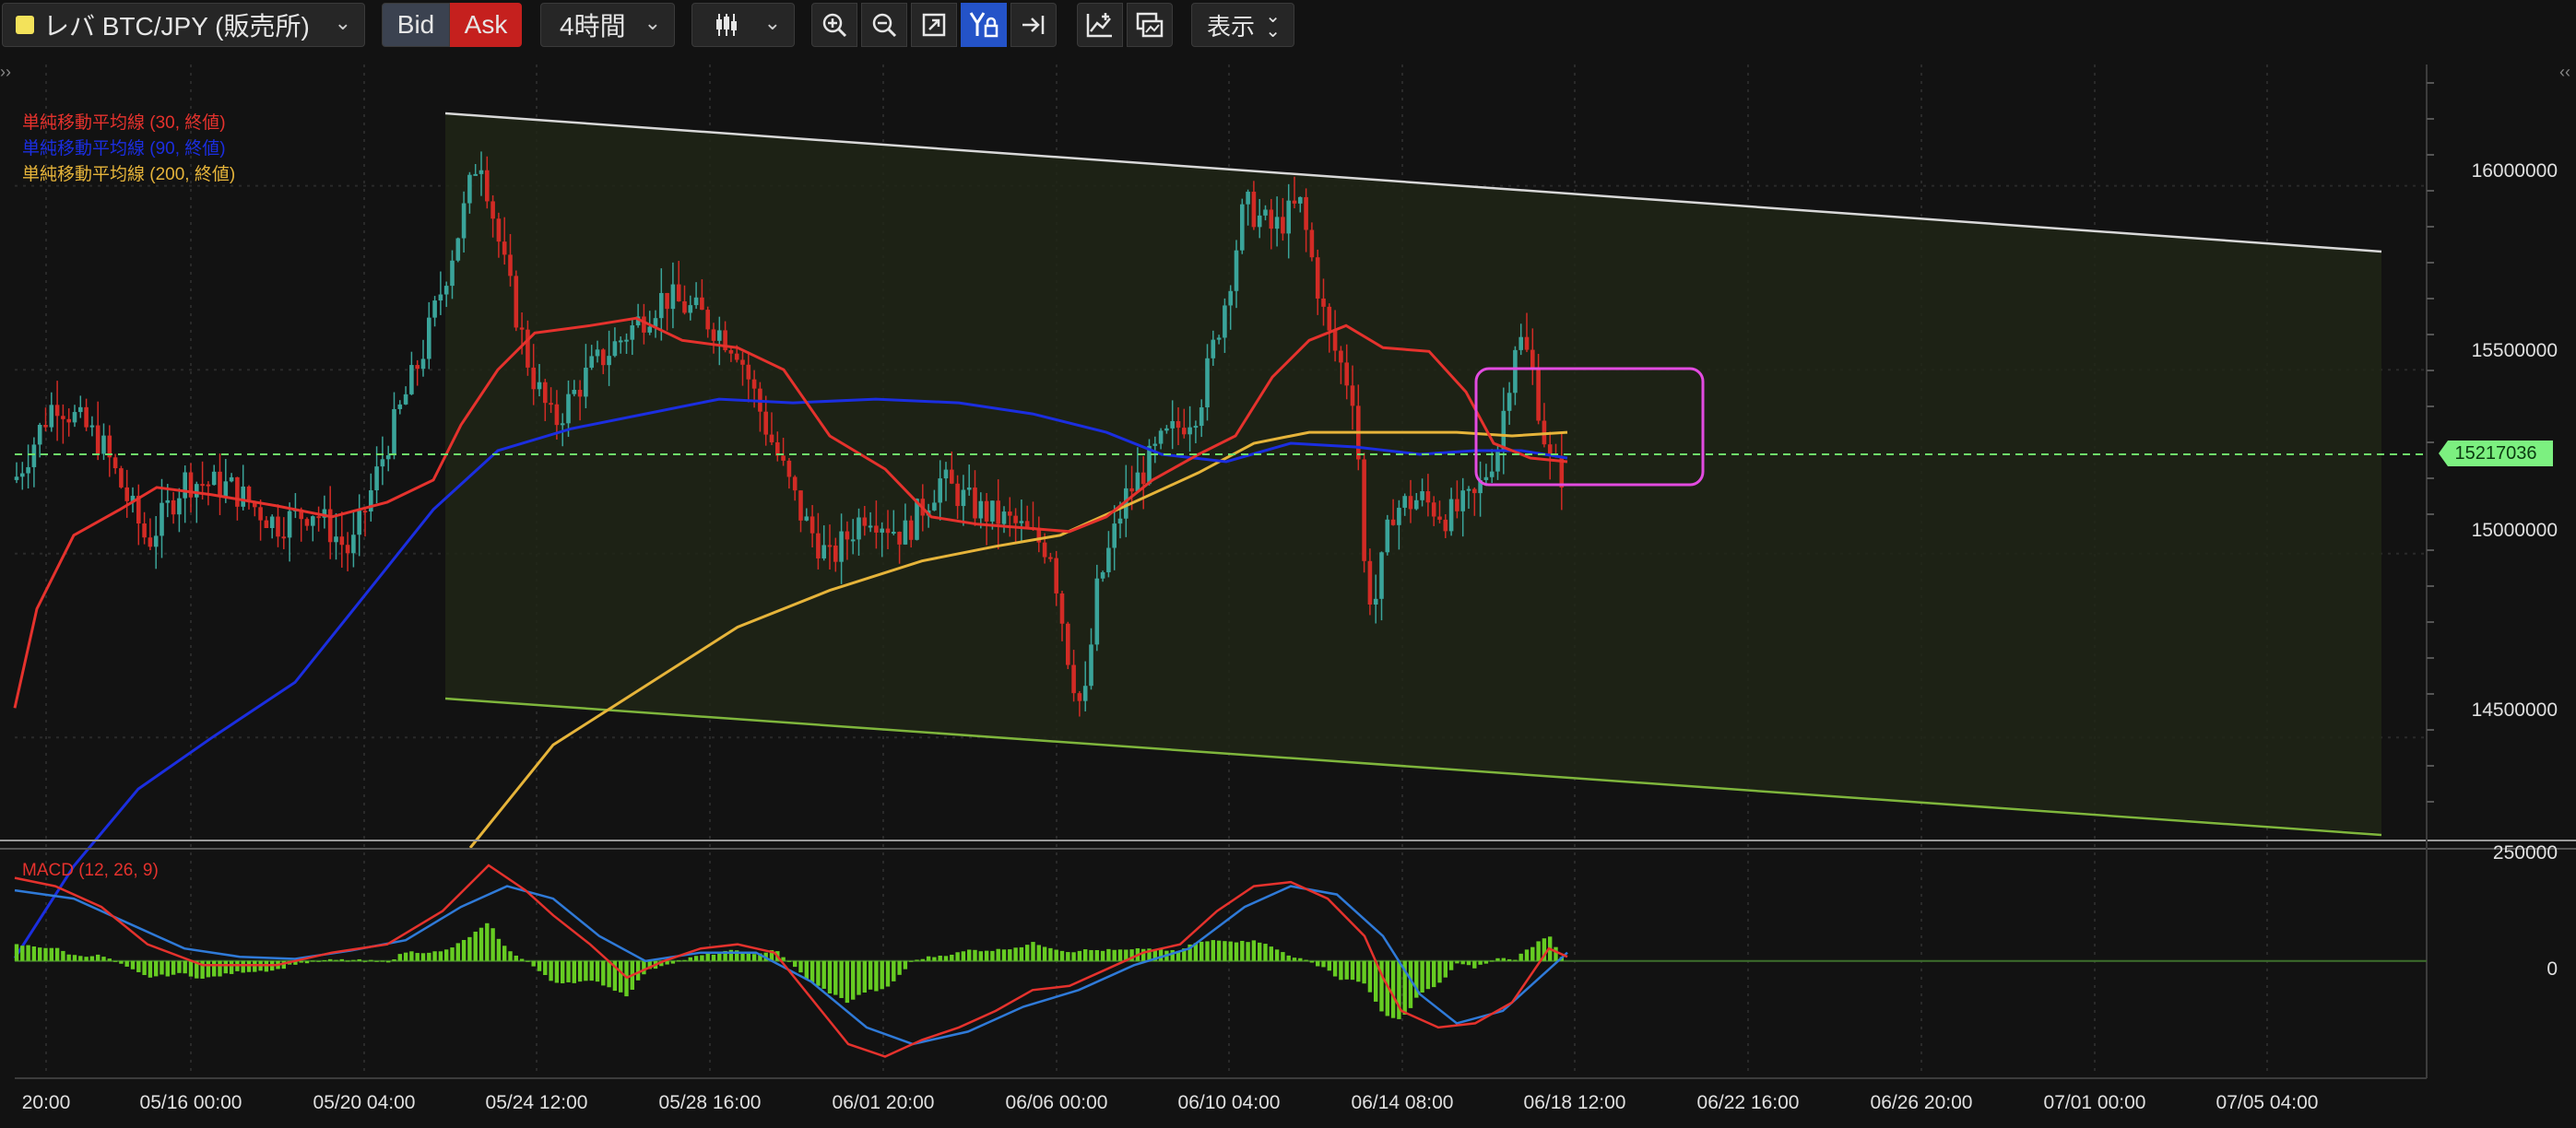 The height and width of the screenshot is (1128, 2576). What do you see at coordinates (2564, 72) in the screenshot?
I see `right-collapse-icon: ‹‹` at bounding box center [2564, 72].